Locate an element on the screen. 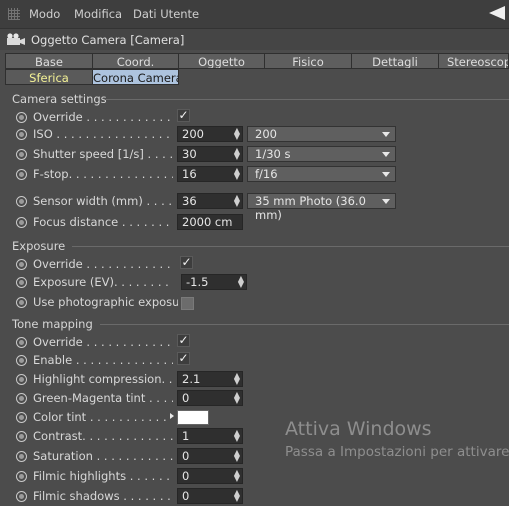 Image resolution: width=509 pixels, height=506 pixels. tab-fisico: Fisico is located at coordinates (308, 61).